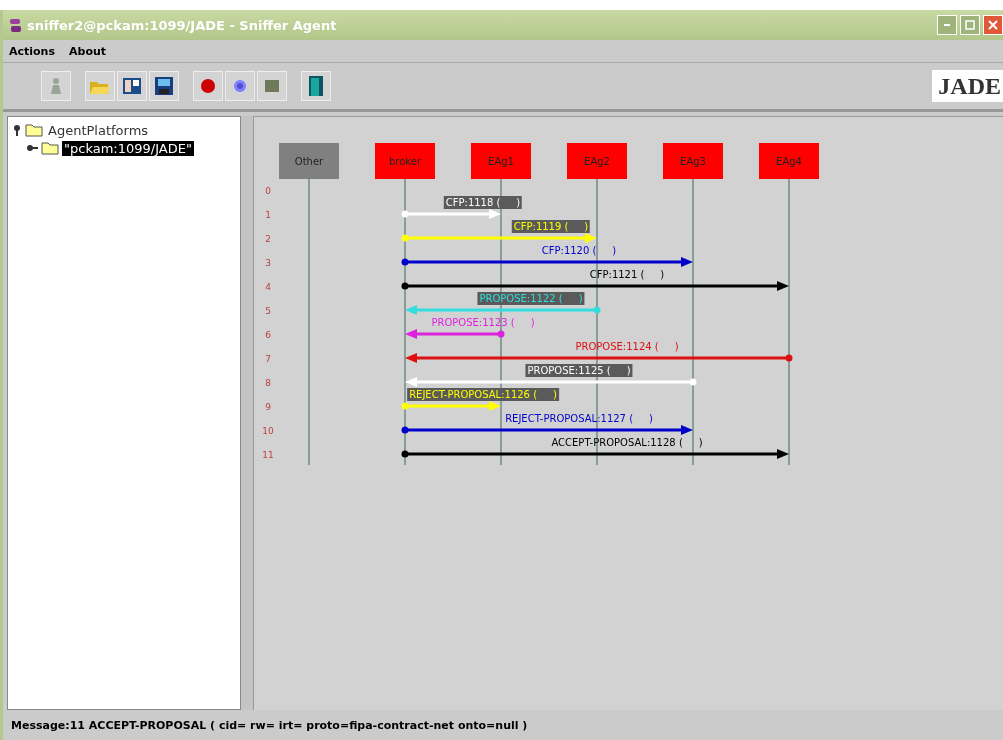  Describe the element at coordinates (182, 25) in the screenshot. I see `window-title: sniffer2@pckam:1099/JADE - Sniffer Agent` at that location.